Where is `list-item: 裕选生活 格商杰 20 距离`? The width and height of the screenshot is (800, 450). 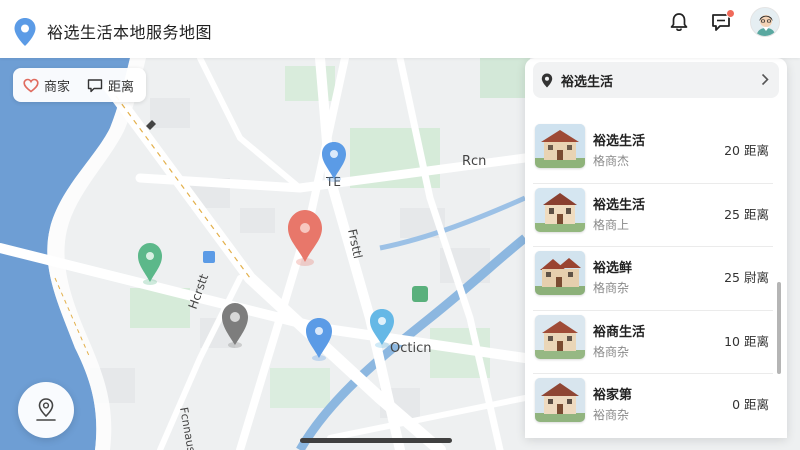
list-item: 裕选生活 格商杰 20 距离 is located at coordinates (653, 152).